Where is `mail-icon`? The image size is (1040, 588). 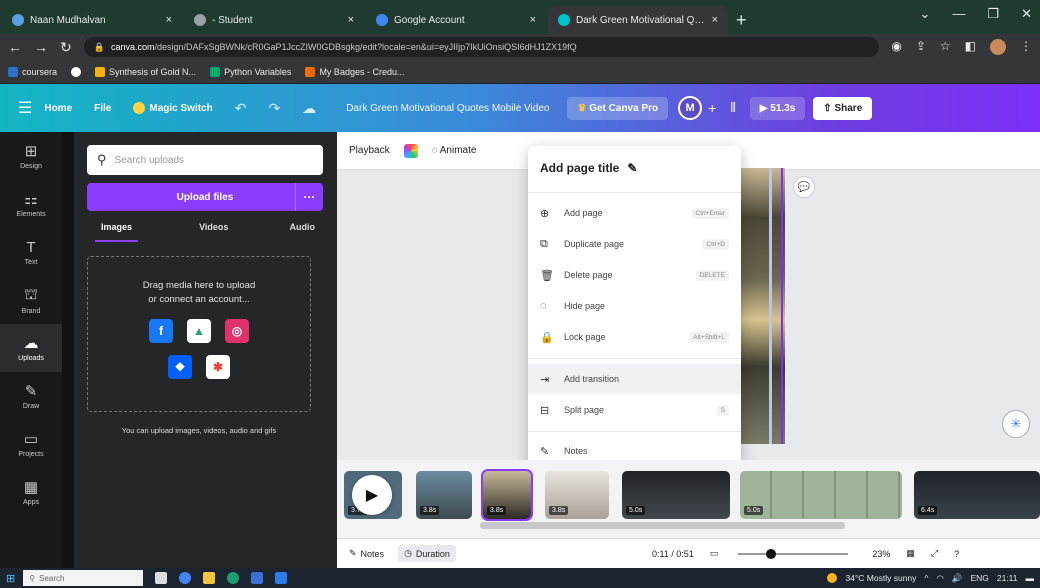
mail-icon is located at coordinates (281, 578).